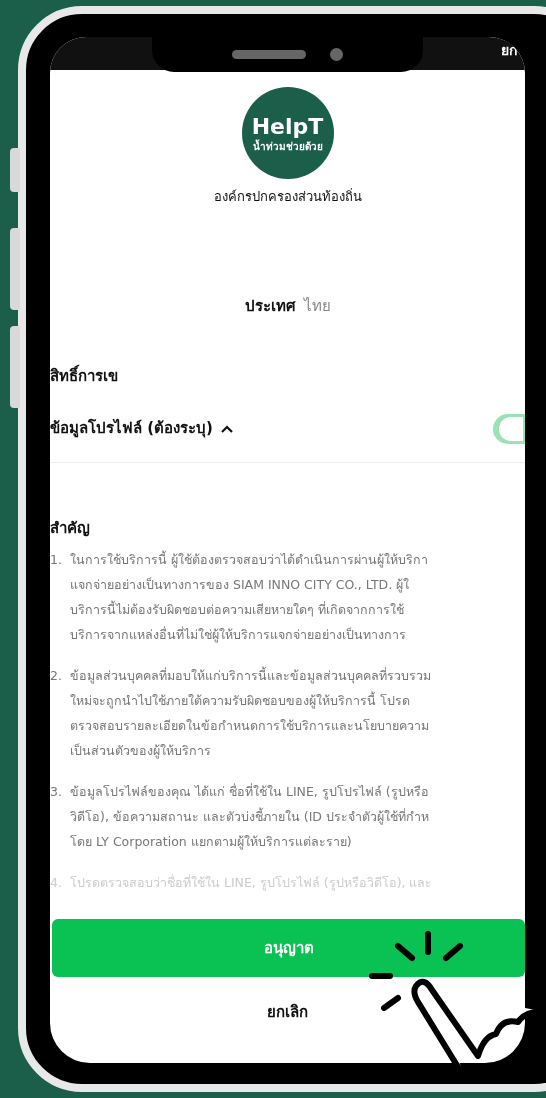  I want to click on notice-text-line: โดย LY Corporation แยกตามผู้ให้บริการแต่ละราย), so click(211, 842).